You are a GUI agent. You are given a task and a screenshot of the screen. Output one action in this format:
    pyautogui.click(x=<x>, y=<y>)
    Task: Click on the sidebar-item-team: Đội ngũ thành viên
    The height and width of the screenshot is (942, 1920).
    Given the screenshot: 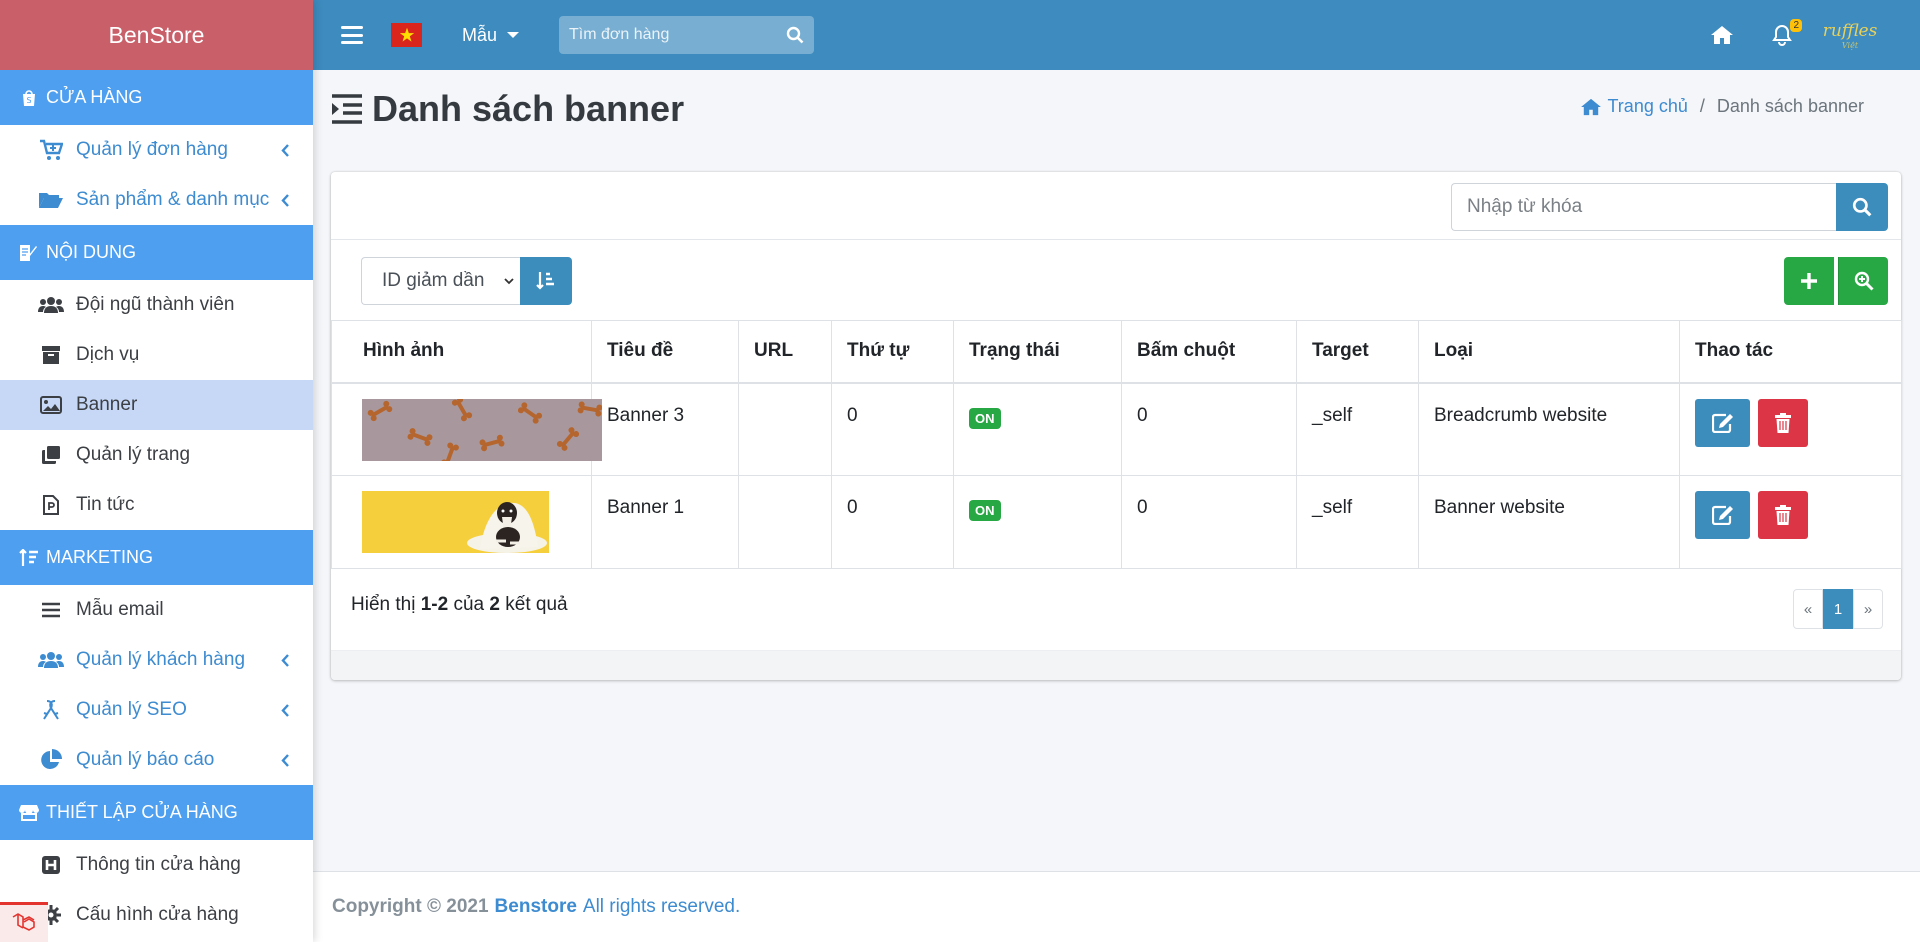 What is the action you would take?
    pyautogui.click(x=156, y=305)
    